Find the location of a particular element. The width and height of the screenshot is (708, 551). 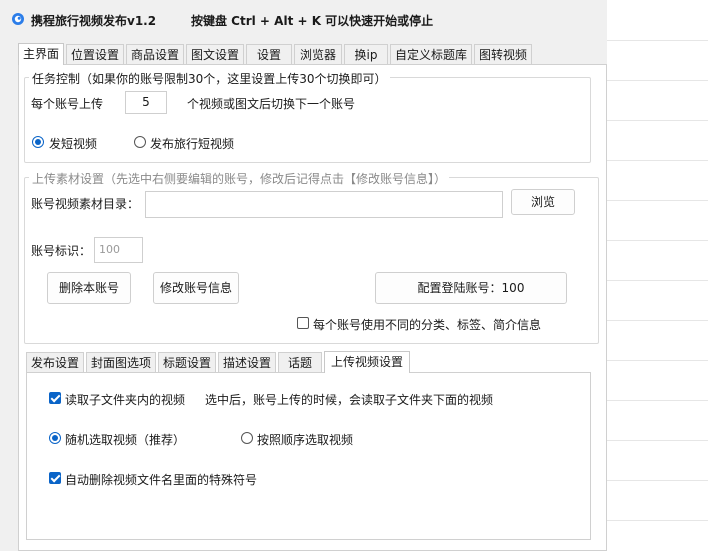

travel-video-label: 发布旅行短视频 is located at coordinates (192, 143).